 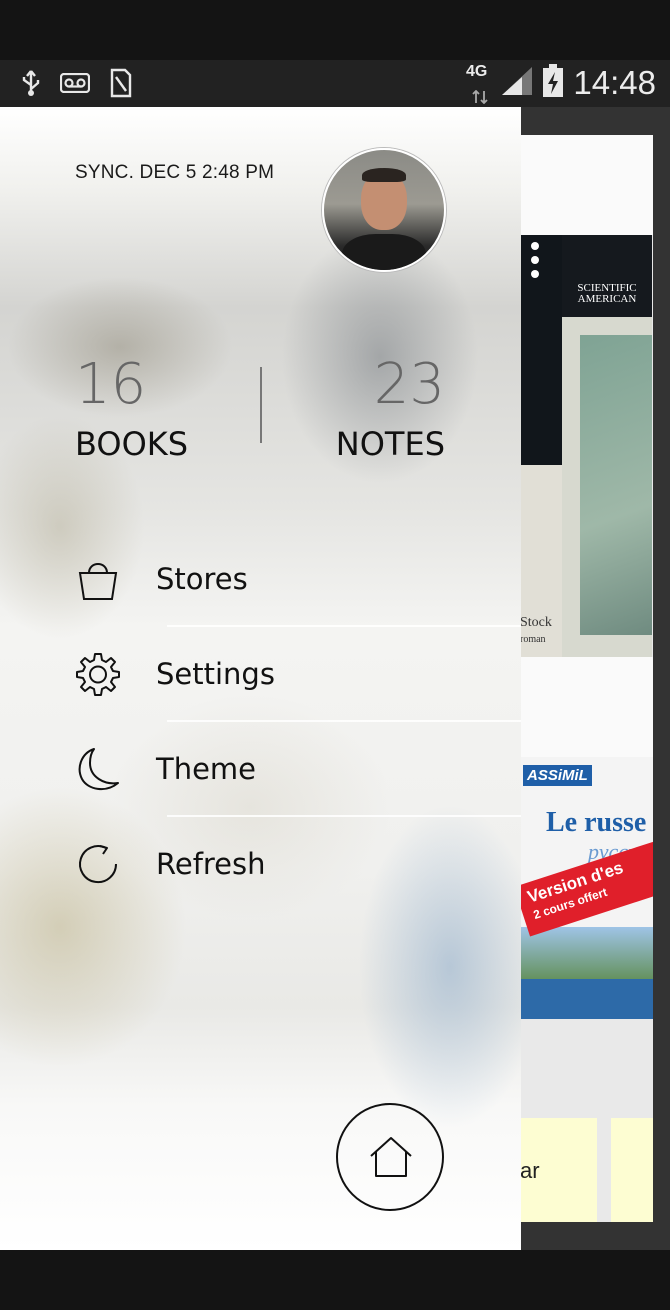 I want to click on avatar-body, so click(x=384, y=252).